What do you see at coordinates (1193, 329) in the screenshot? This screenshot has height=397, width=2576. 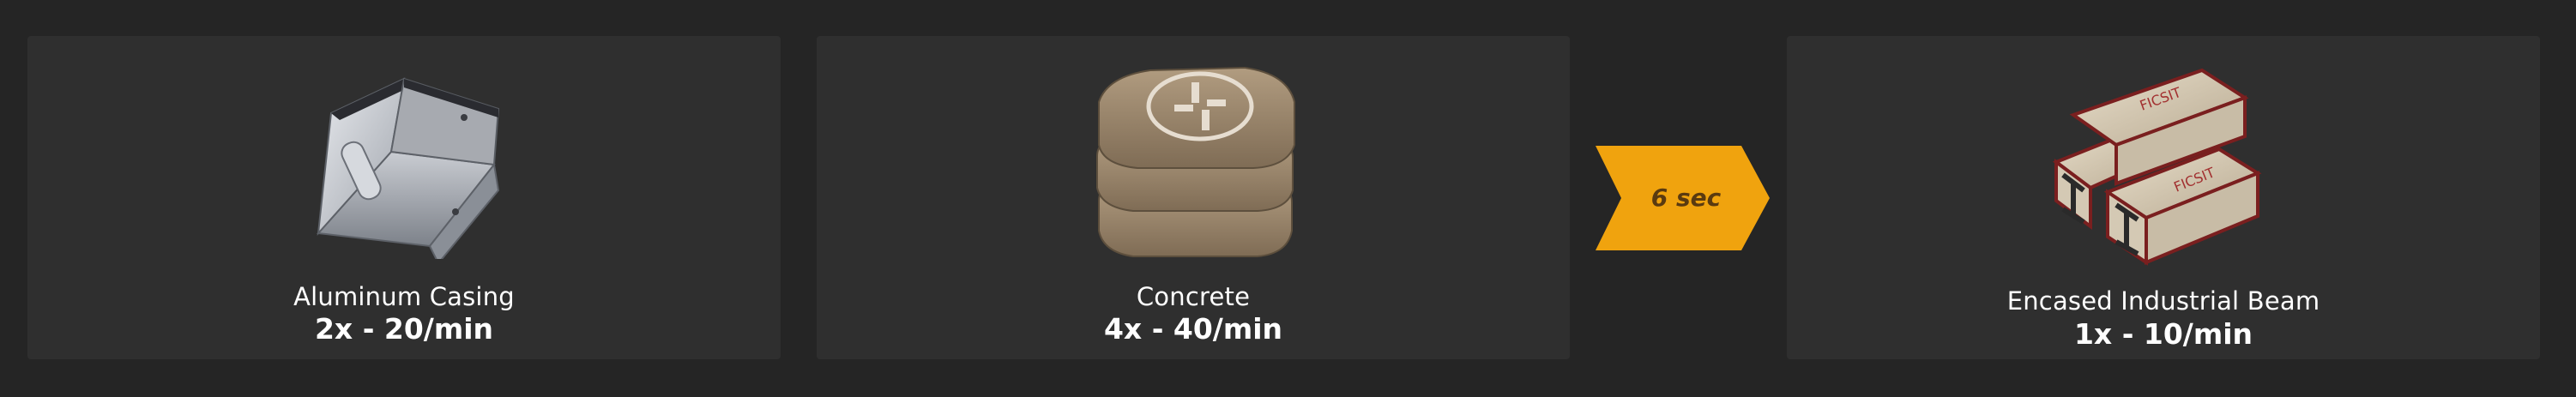 I see `input-item-rate: 4x - 40/min` at bounding box center [1193, 329].